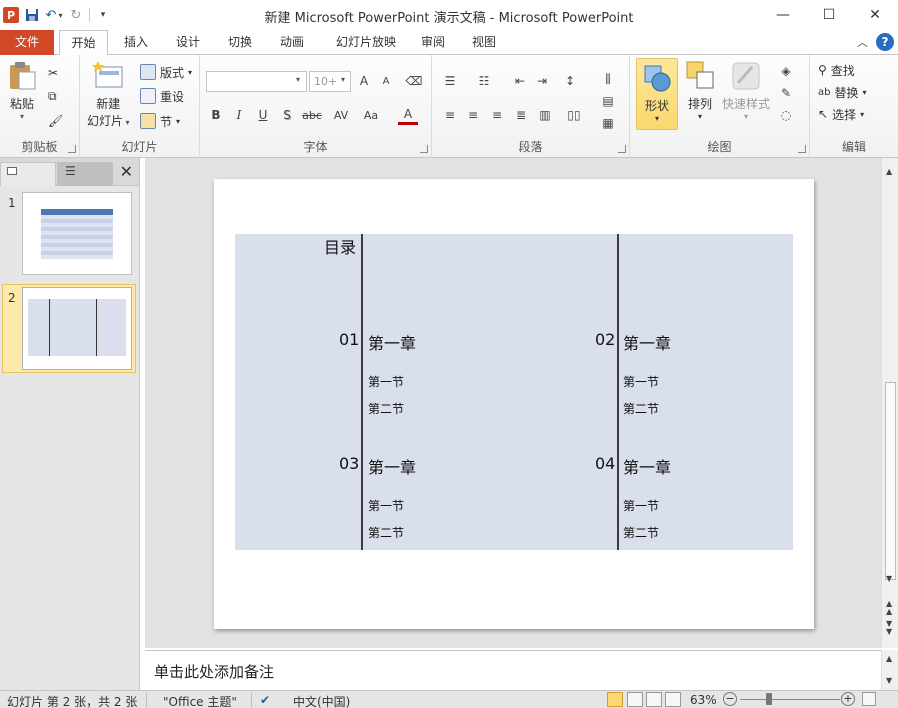 The image size is (898, 708). What do you see at coordinates (848, 699) in the screenshot?
I see `zoom-in-icon: +` at bounding box center [848, 699].